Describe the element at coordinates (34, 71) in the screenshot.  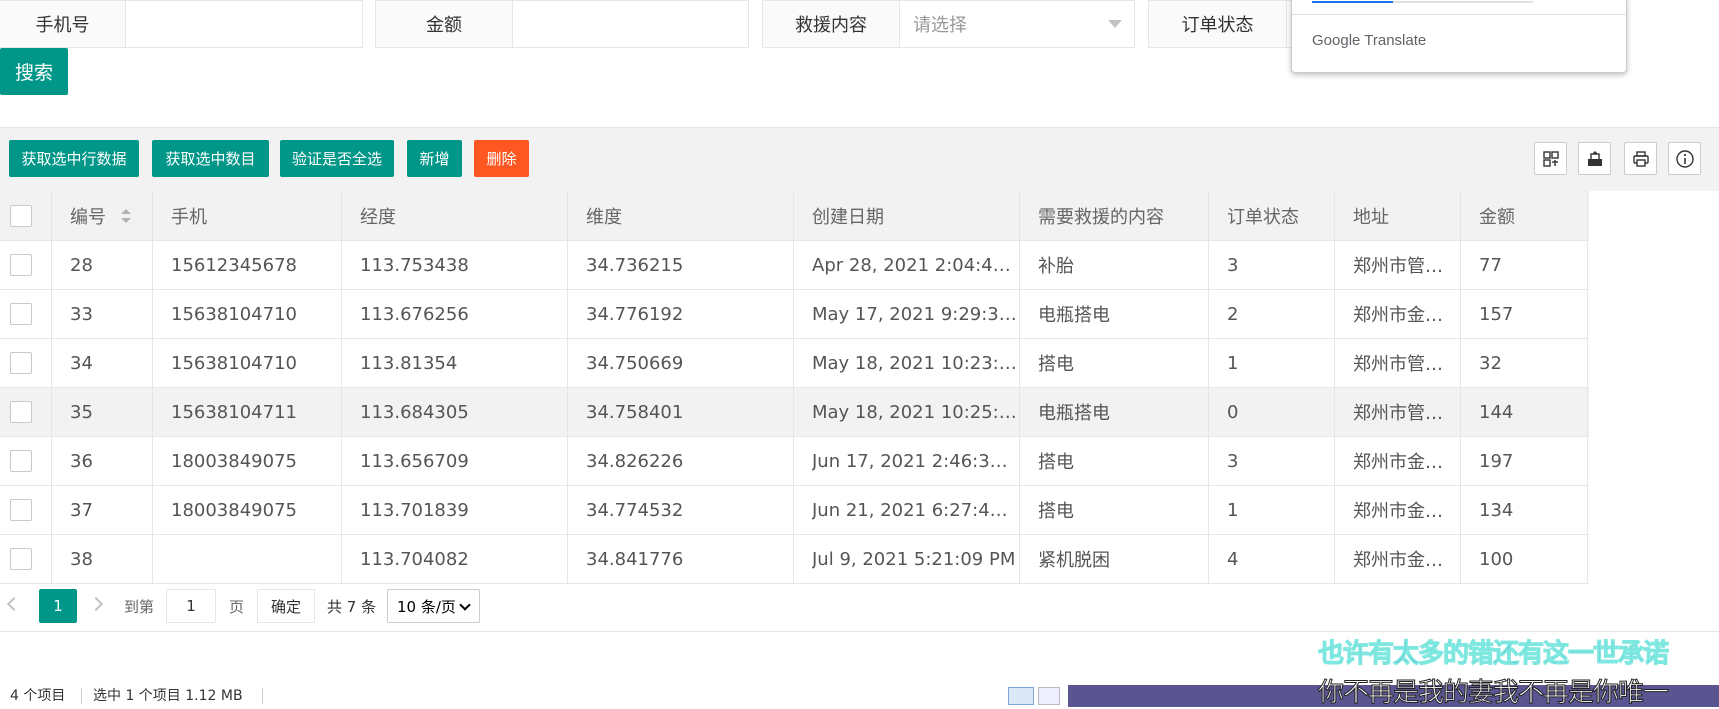
I see `search-button: 搜索` at that location.